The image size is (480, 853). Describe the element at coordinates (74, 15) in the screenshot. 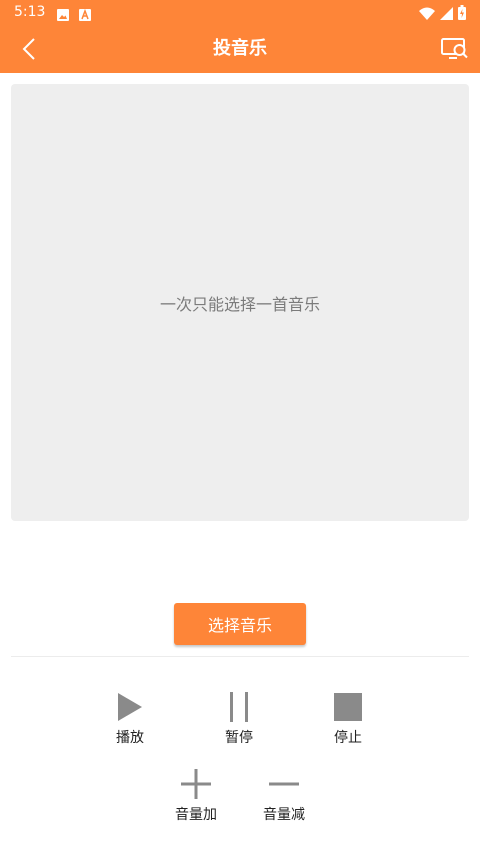

I see `notification-icons` at that location.